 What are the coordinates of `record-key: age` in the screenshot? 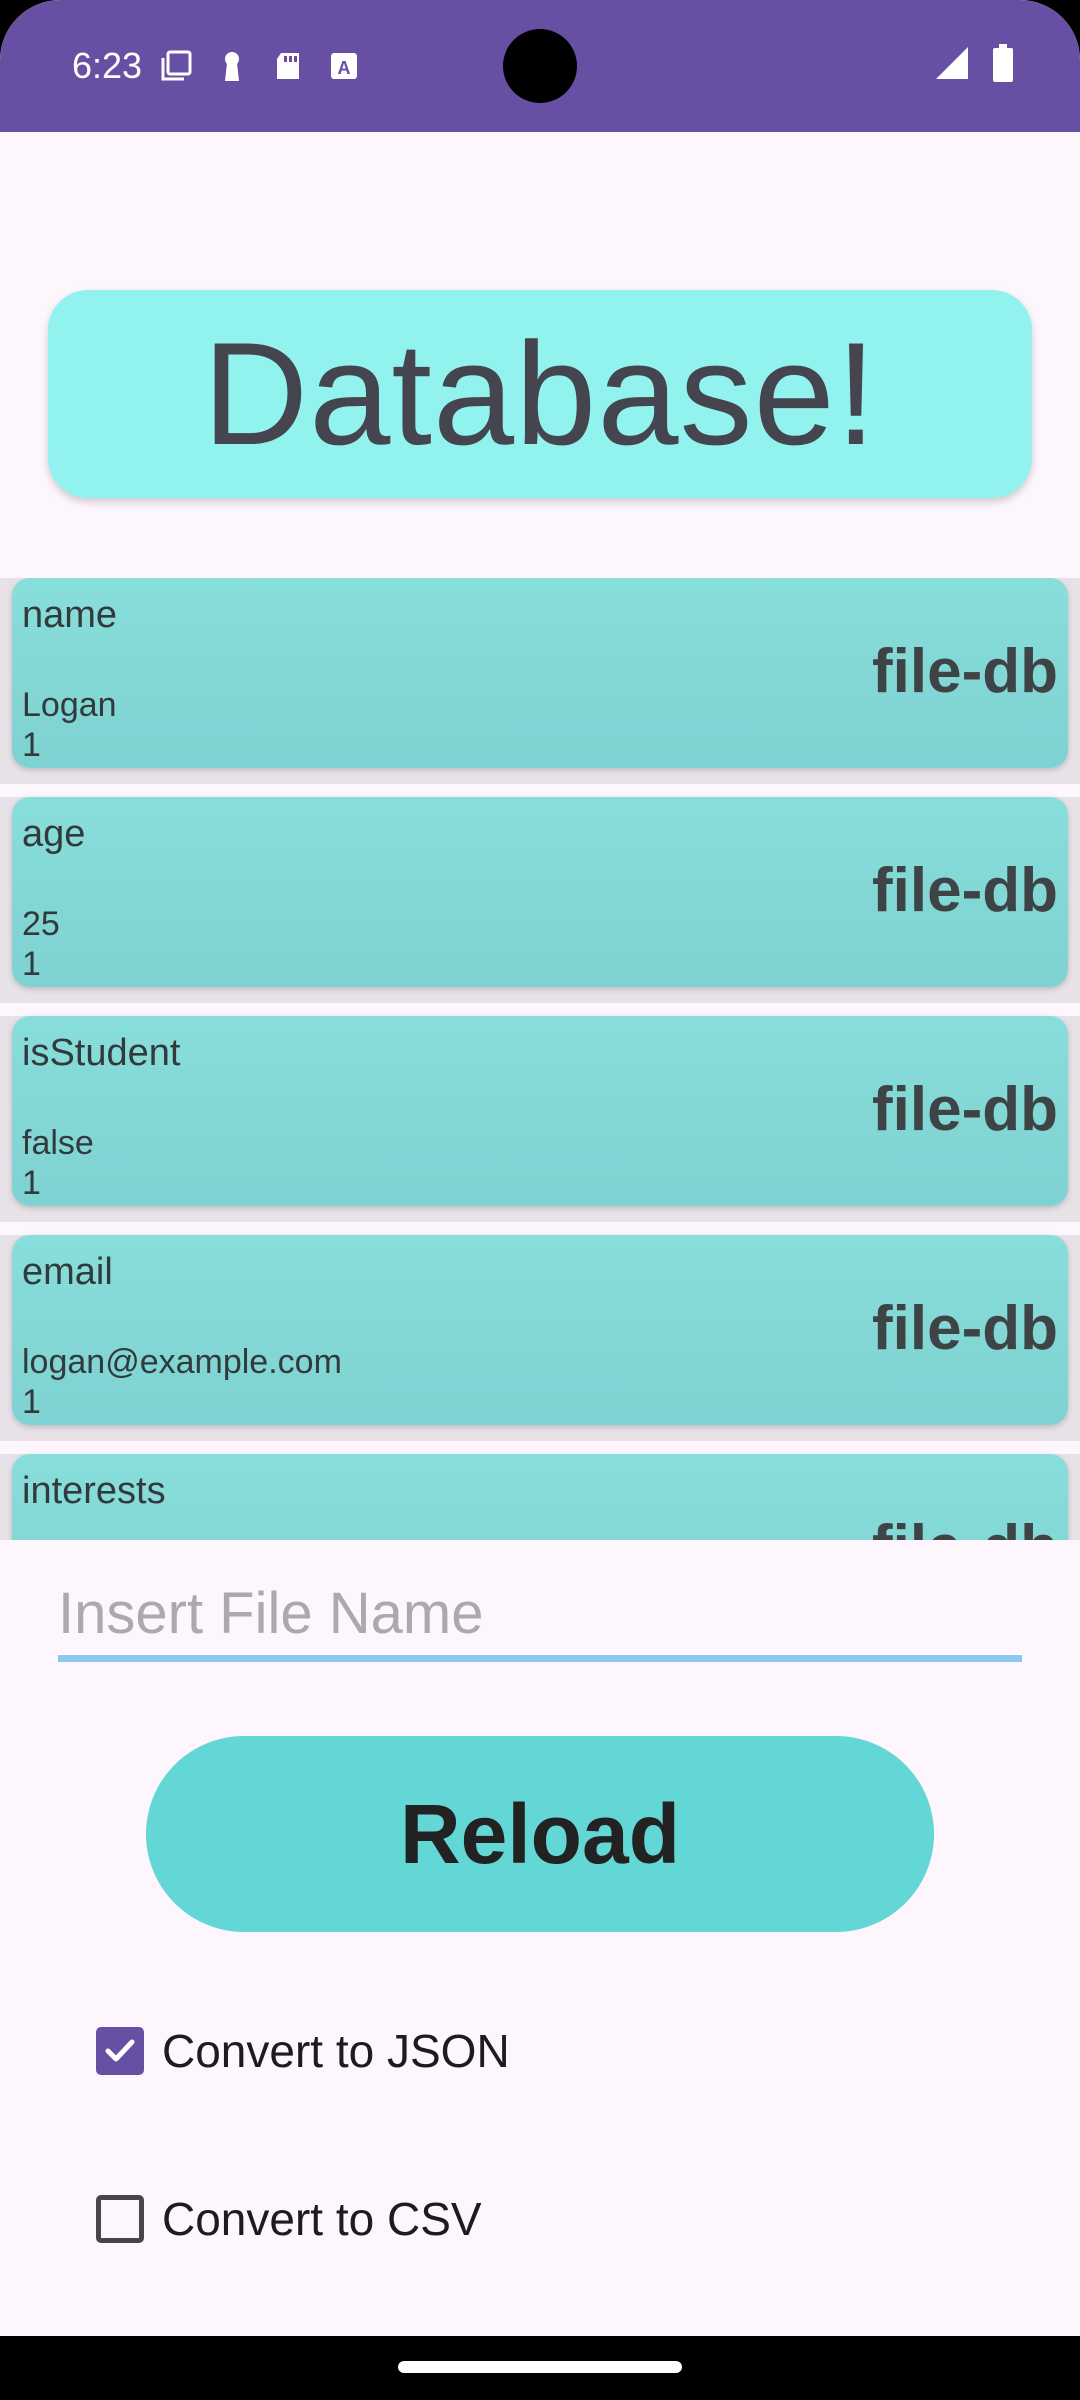 It's located at (54, 834).